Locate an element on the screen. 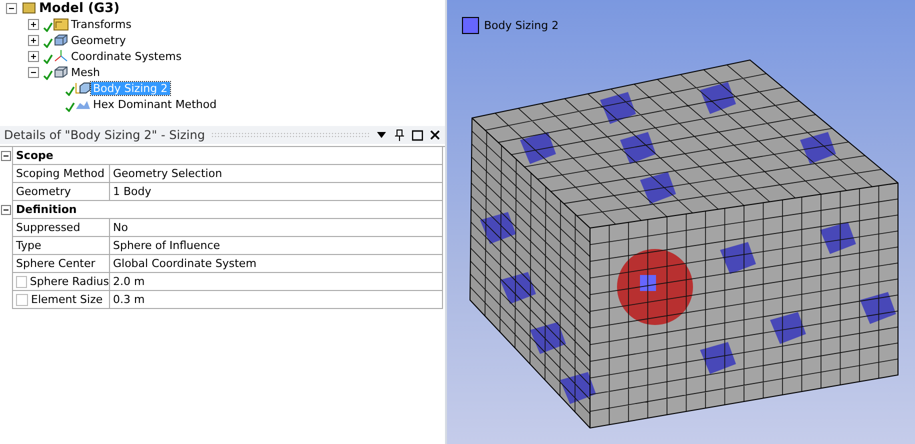  sizing-icon is located at coordinates (83, 88).